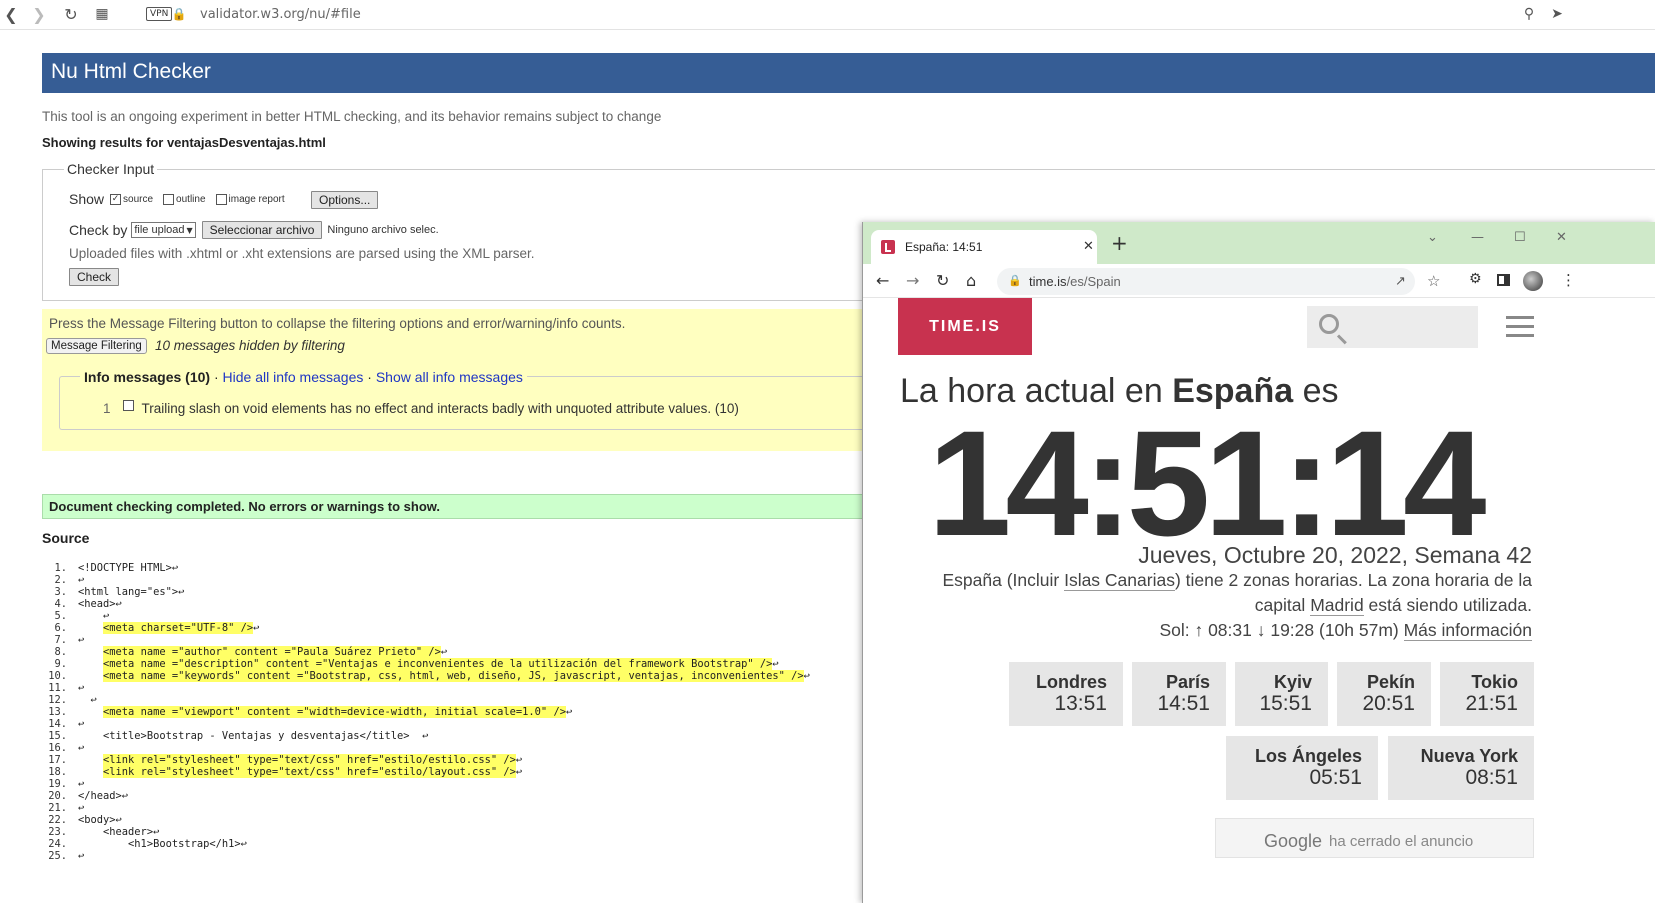 Image resolution: width=1655 pixels, height=903 pixels. I want to click on side-panel-icon, so click(1503, 280).